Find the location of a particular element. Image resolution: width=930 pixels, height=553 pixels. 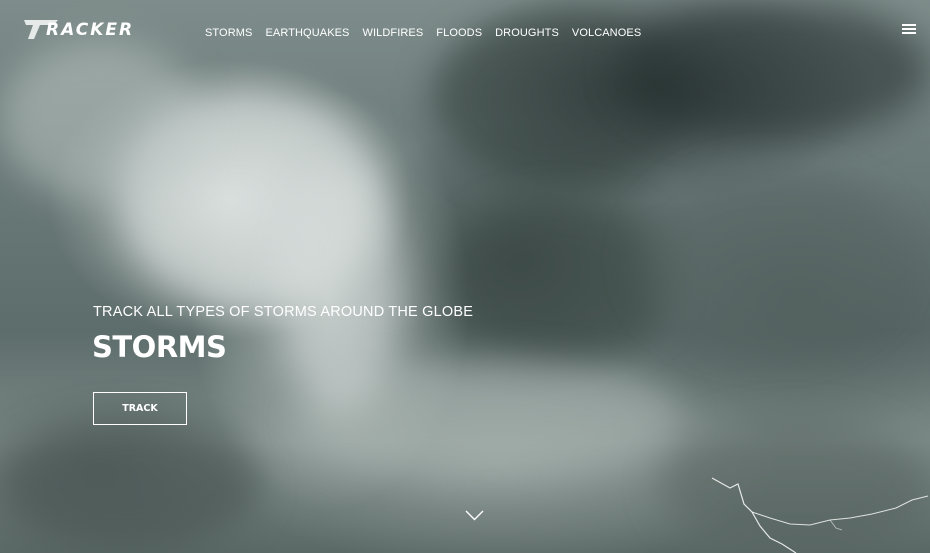

menu-link-volcanoes: VOLCANOES is located at coordinates (606, 33).